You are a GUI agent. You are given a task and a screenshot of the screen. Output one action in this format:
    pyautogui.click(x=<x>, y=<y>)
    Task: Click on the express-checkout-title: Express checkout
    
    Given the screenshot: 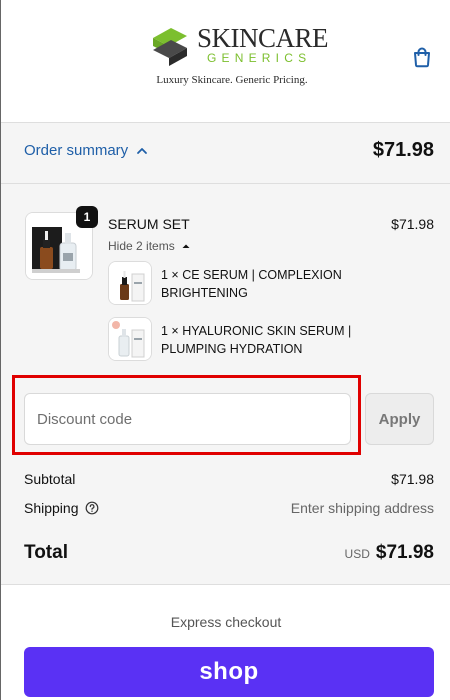 What is the action you would take?
    pyautogui.click(x=226, y=622)
    